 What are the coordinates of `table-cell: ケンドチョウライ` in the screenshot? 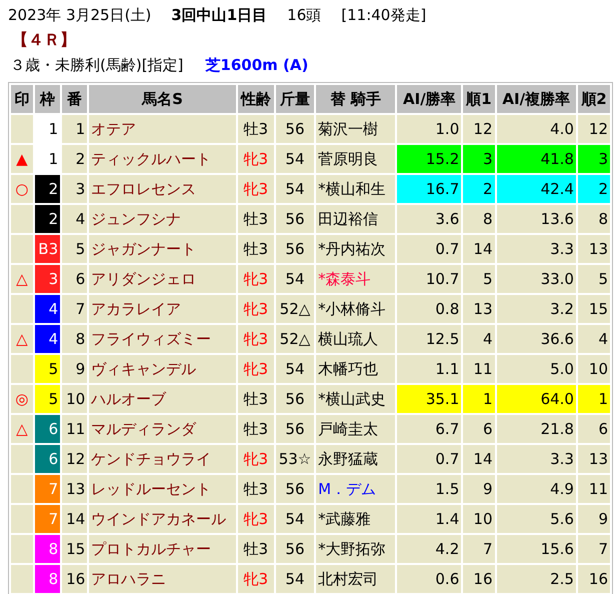 It's located at (162, 459).